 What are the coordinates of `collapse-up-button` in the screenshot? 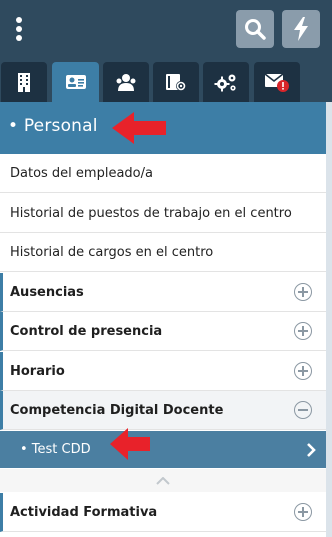 It's located at (163, 480).